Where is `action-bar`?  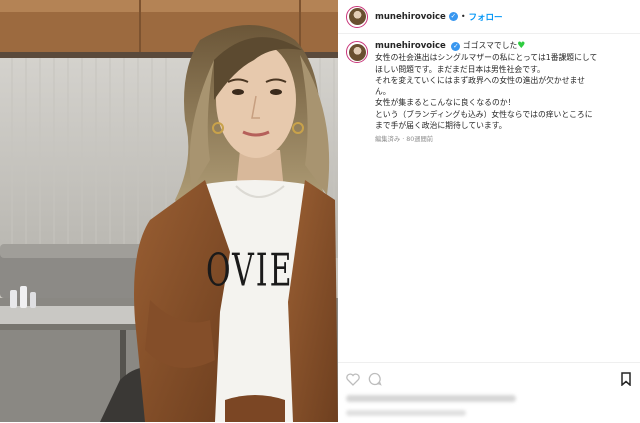
action-bar is located at coordinates (489, 392).